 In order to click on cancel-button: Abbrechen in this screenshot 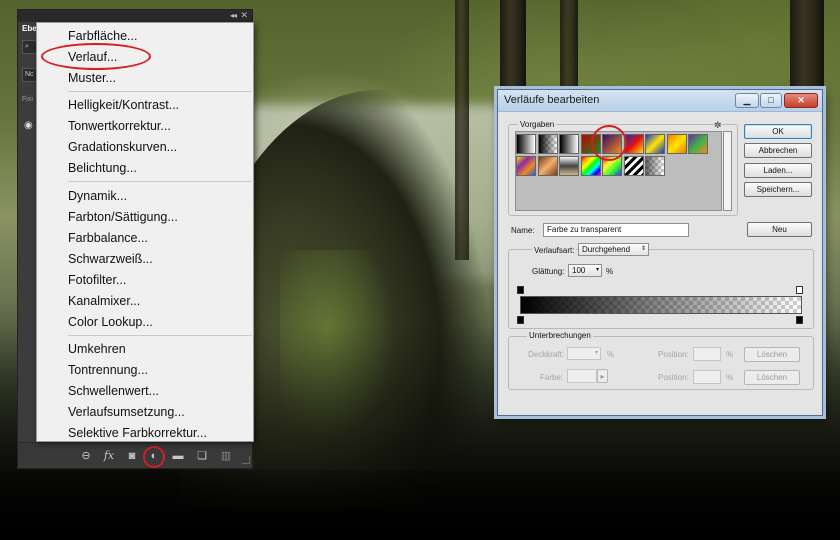, I will do `click(778, 150)`.